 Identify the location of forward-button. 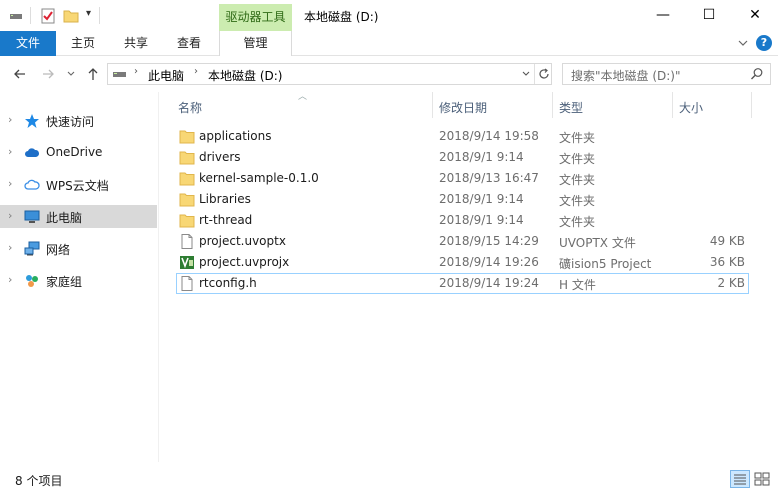
(48, 74).